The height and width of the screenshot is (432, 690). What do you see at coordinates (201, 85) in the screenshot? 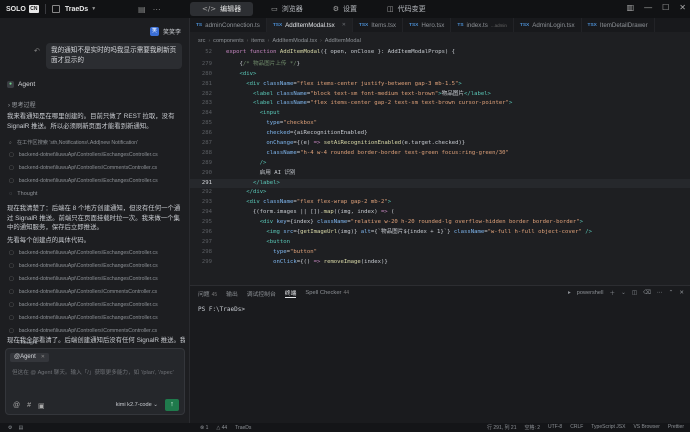
I see `line-number: 281` at bounding box center [201, 85].